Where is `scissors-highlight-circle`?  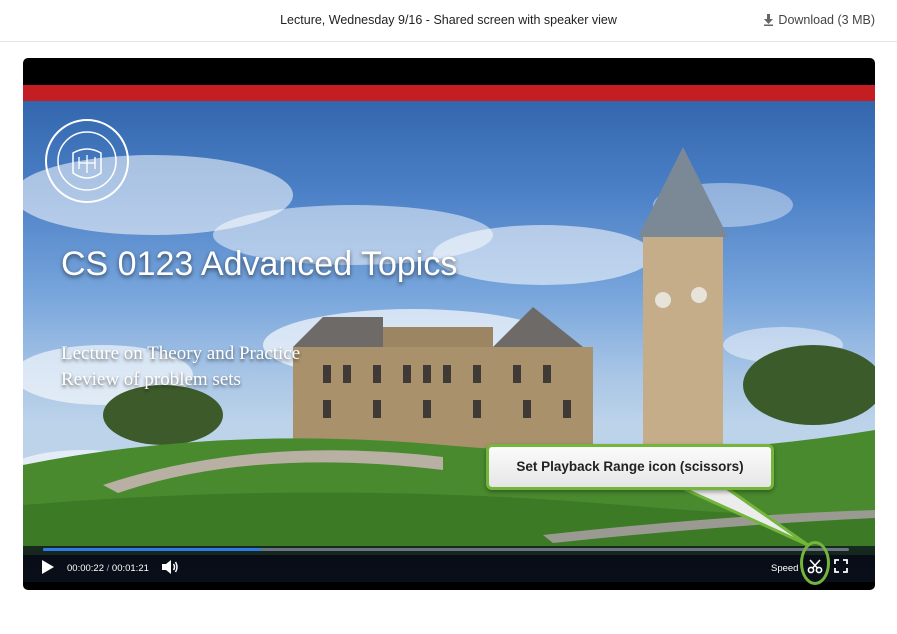 scissors-highlight-circle is located at coordinates (815, 563).